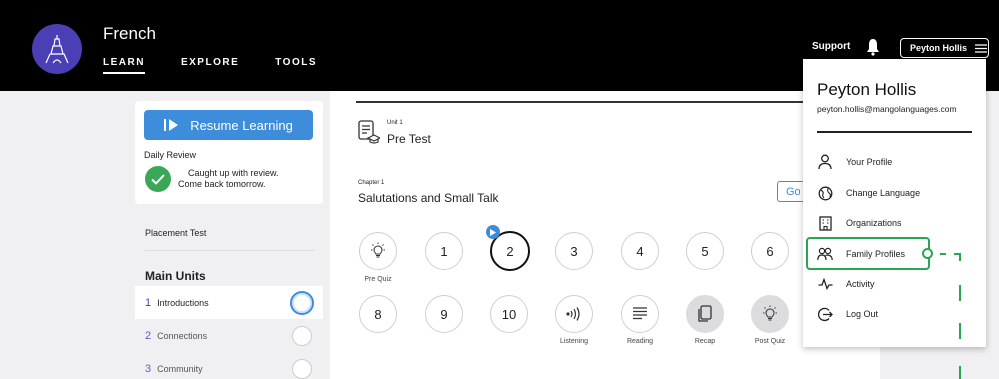 This screenshot has width=999, height=379. Describe the element at coordinates (148, 368) in the screenshot. I see `unit-number: 3` at that location.